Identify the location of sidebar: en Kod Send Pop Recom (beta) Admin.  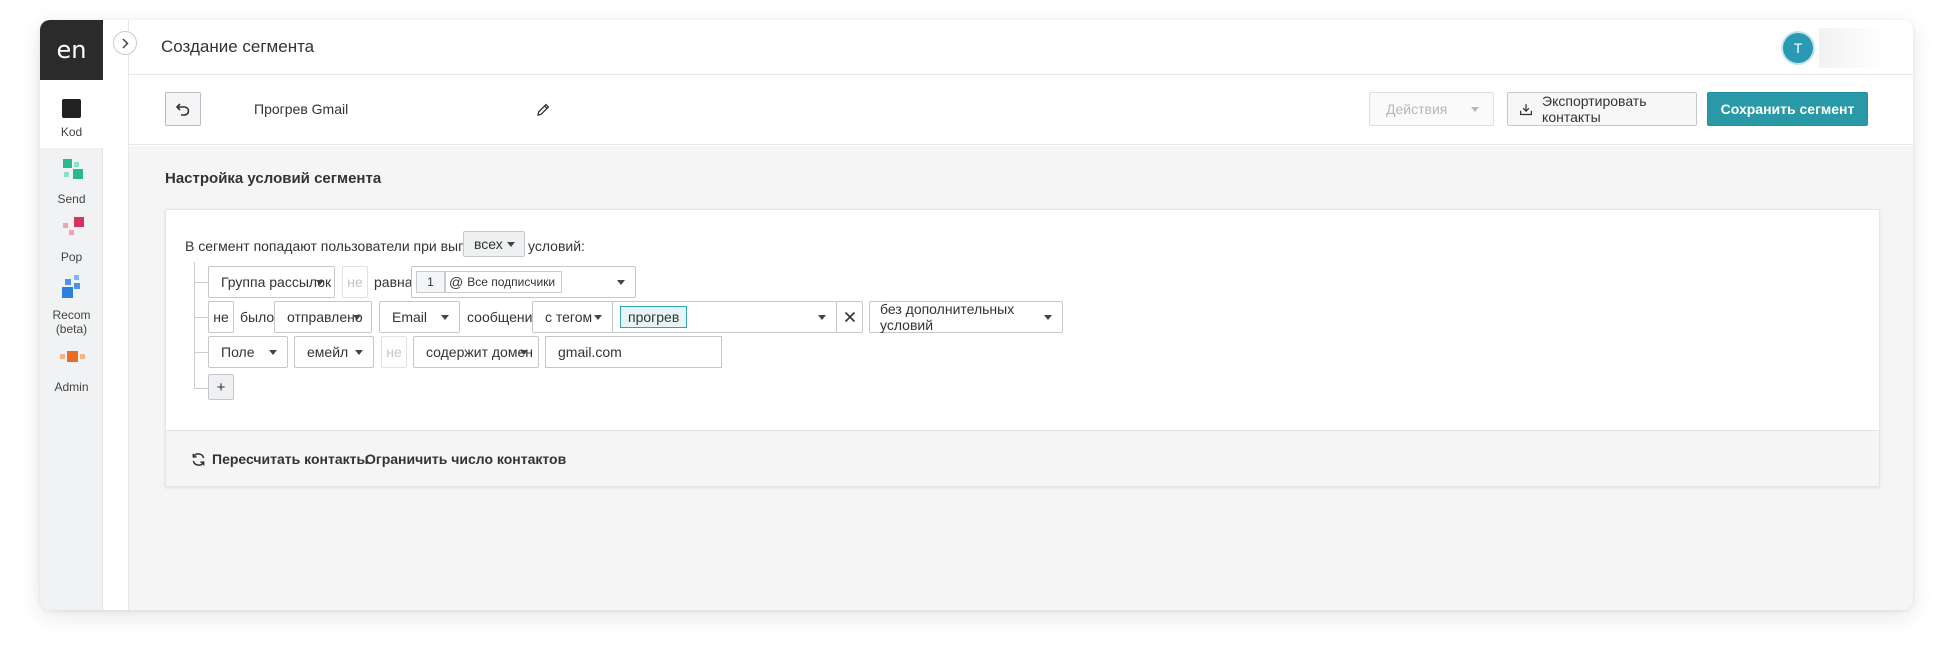
(71, 315).